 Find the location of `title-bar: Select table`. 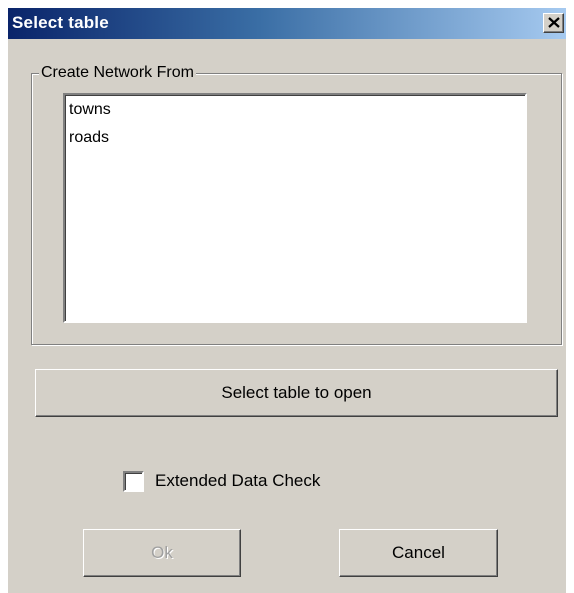

title-bar: Select table is located at coordinates (287, 23).